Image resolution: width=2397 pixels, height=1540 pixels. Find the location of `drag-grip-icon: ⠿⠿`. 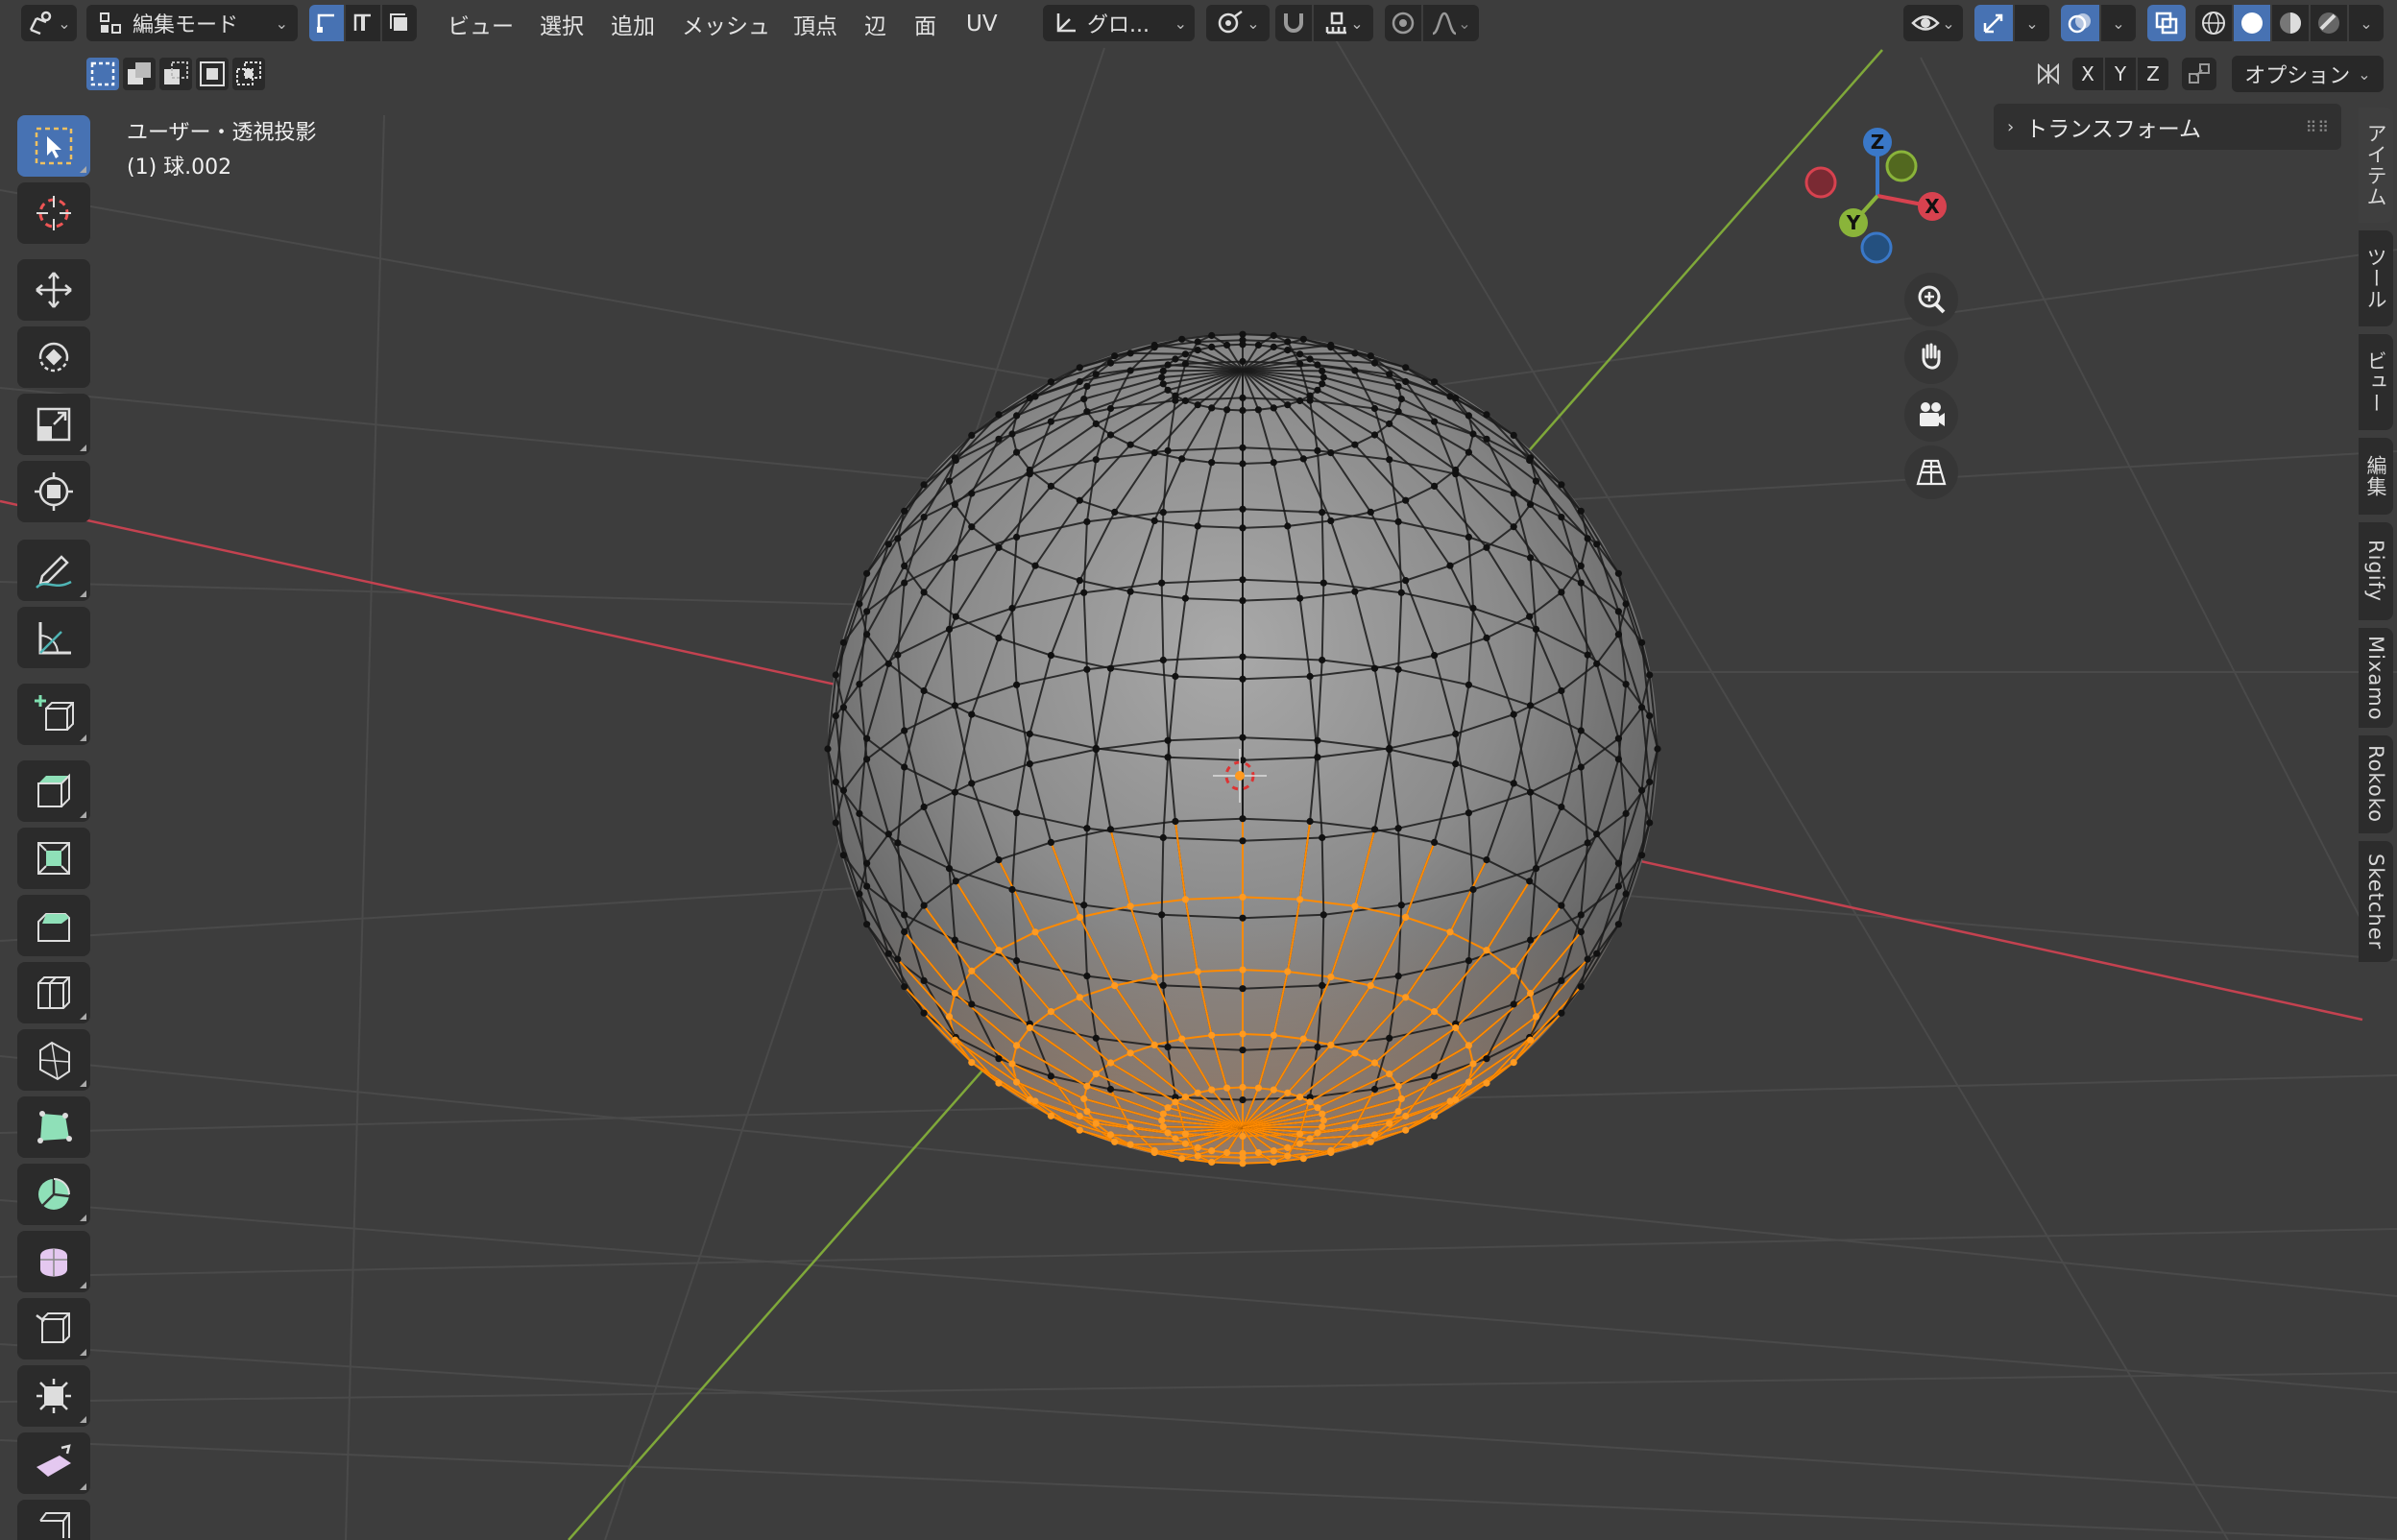

drag-grip-icon: ⠿⠿ is located at coordinates (2318, 127).